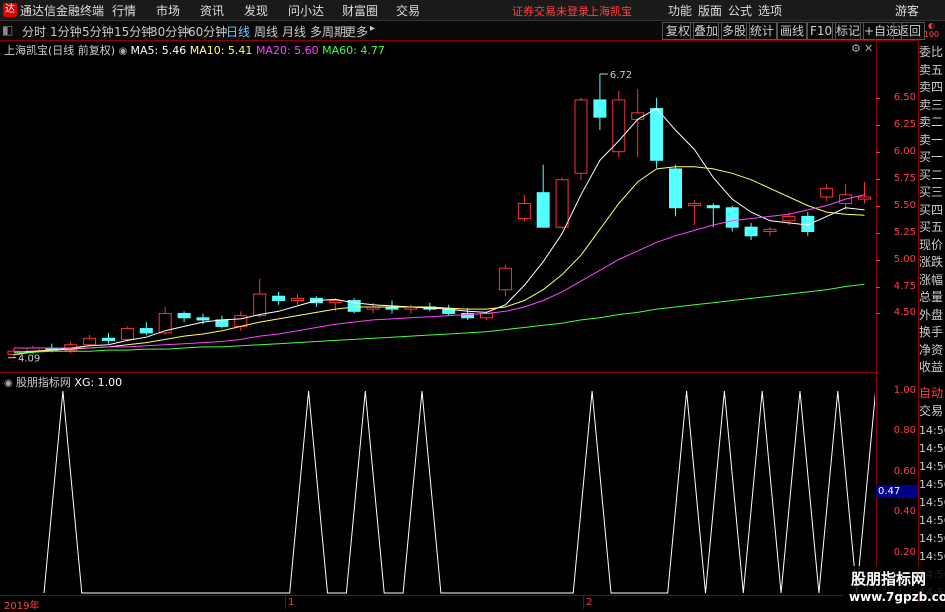 The image size is (945, 612). Describe the element at coordinates (291, 602) in the screenshot. I see `x-label-jan: 1` at that location.